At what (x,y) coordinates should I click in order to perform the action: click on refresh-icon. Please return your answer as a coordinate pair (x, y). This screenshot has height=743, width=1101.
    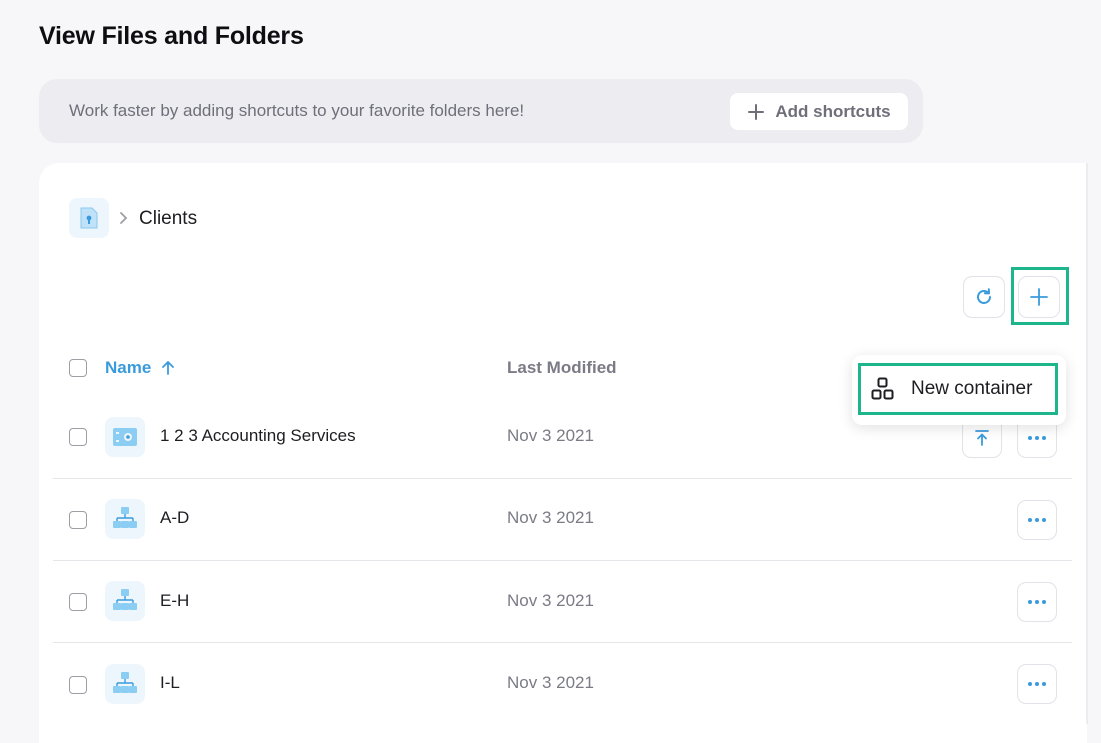
    Looking at the image, I should click on (984, 296).